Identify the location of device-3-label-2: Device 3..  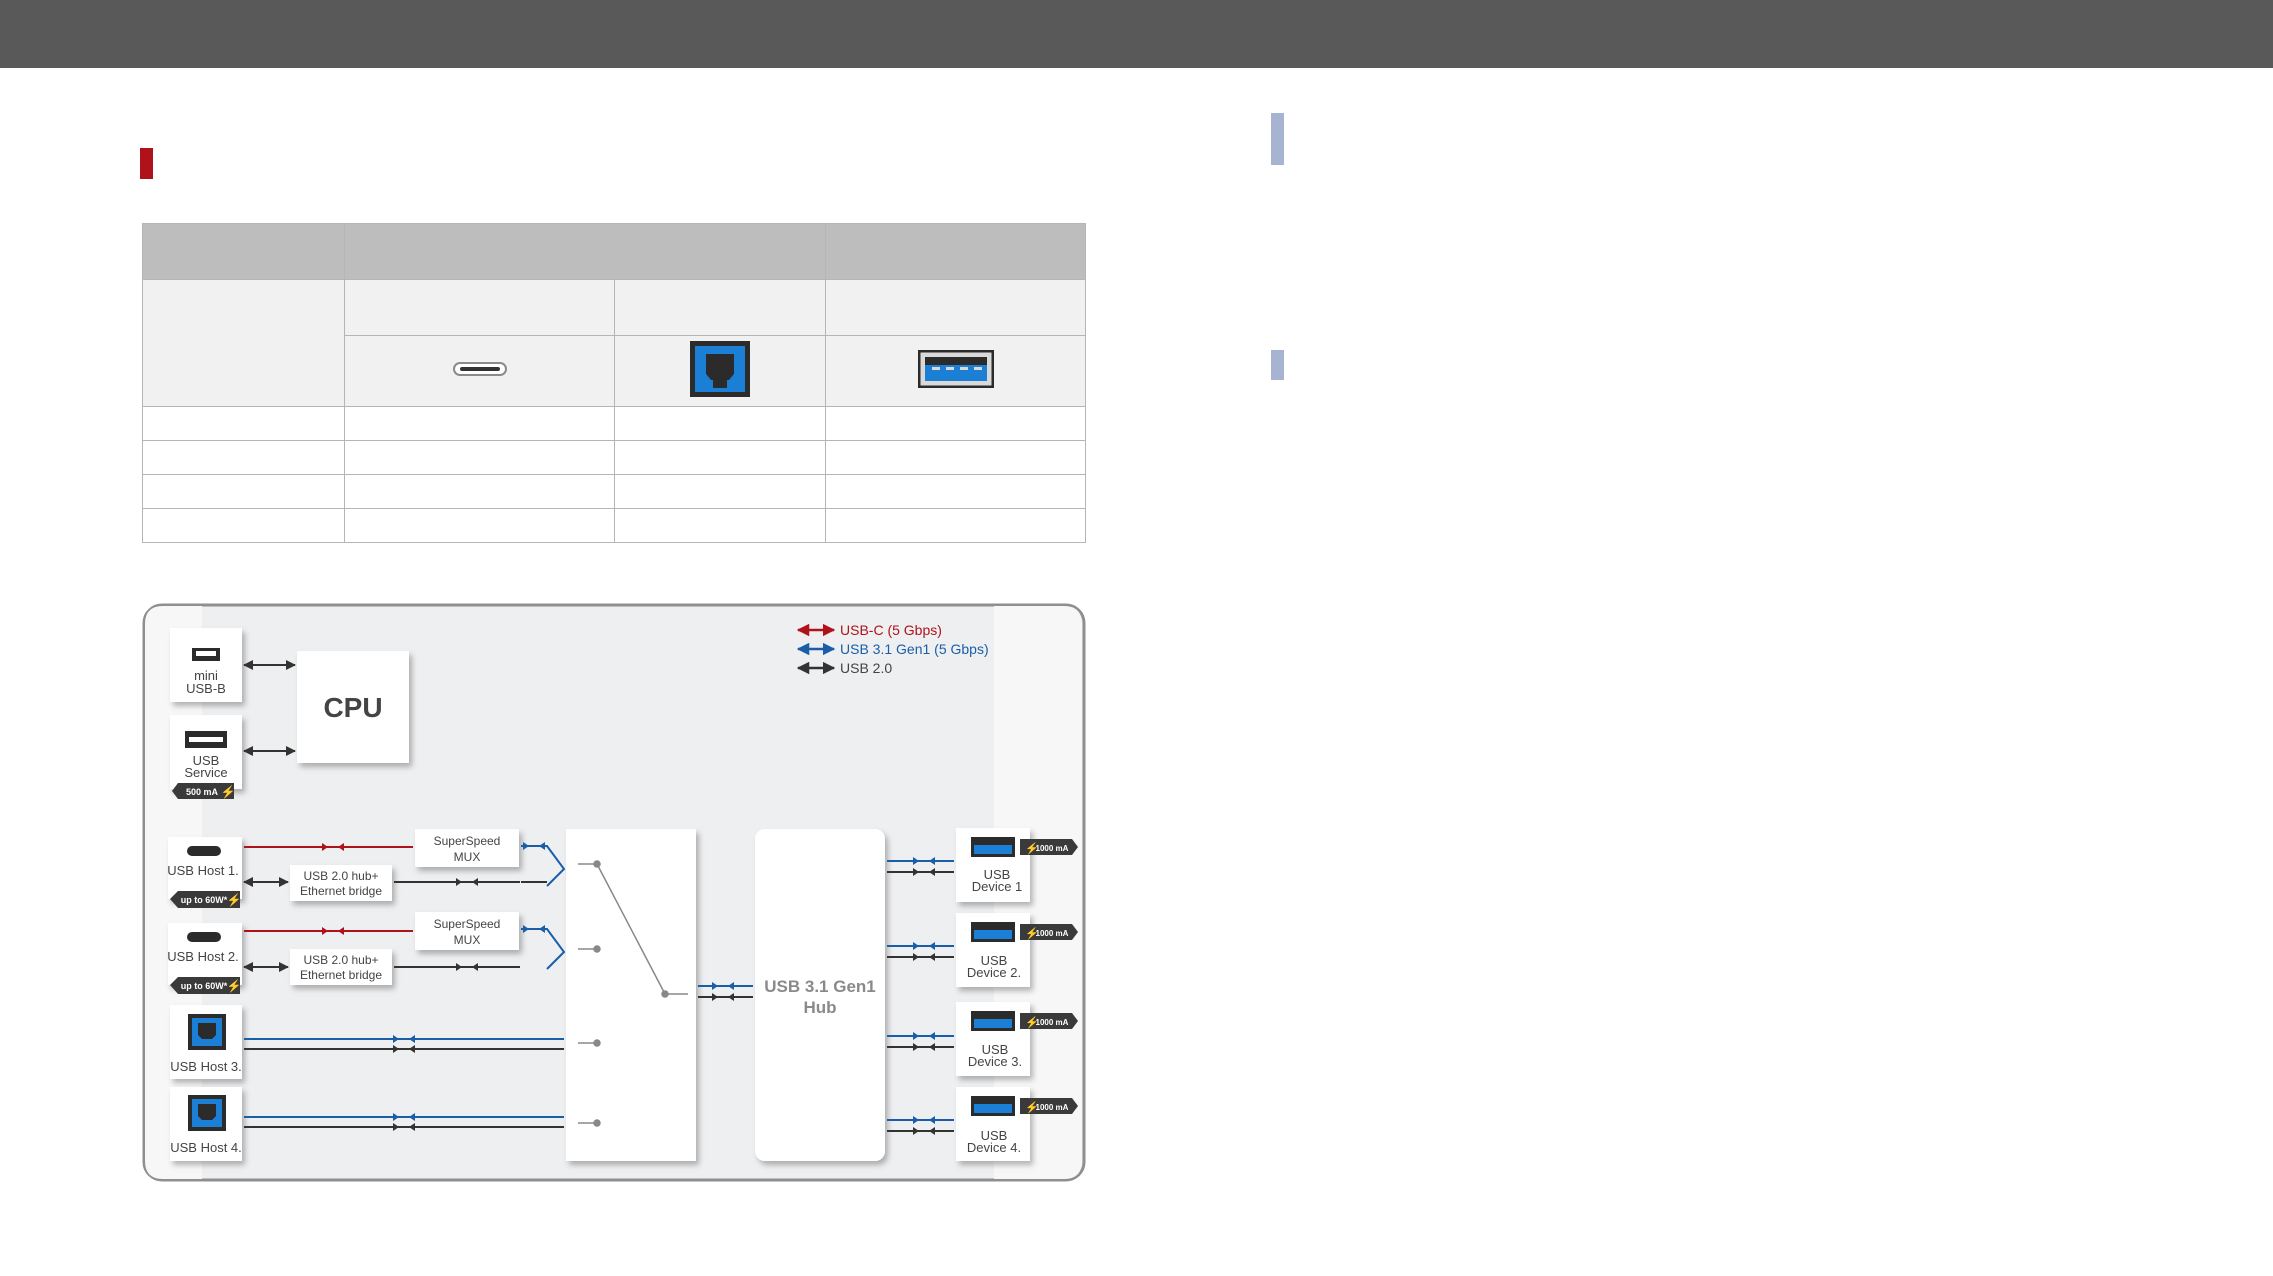
(995, 1061).